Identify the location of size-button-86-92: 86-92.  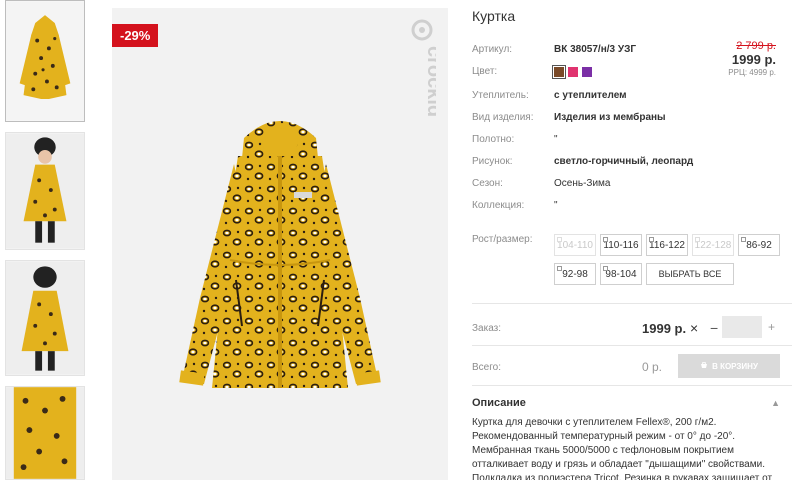
(759, 245).